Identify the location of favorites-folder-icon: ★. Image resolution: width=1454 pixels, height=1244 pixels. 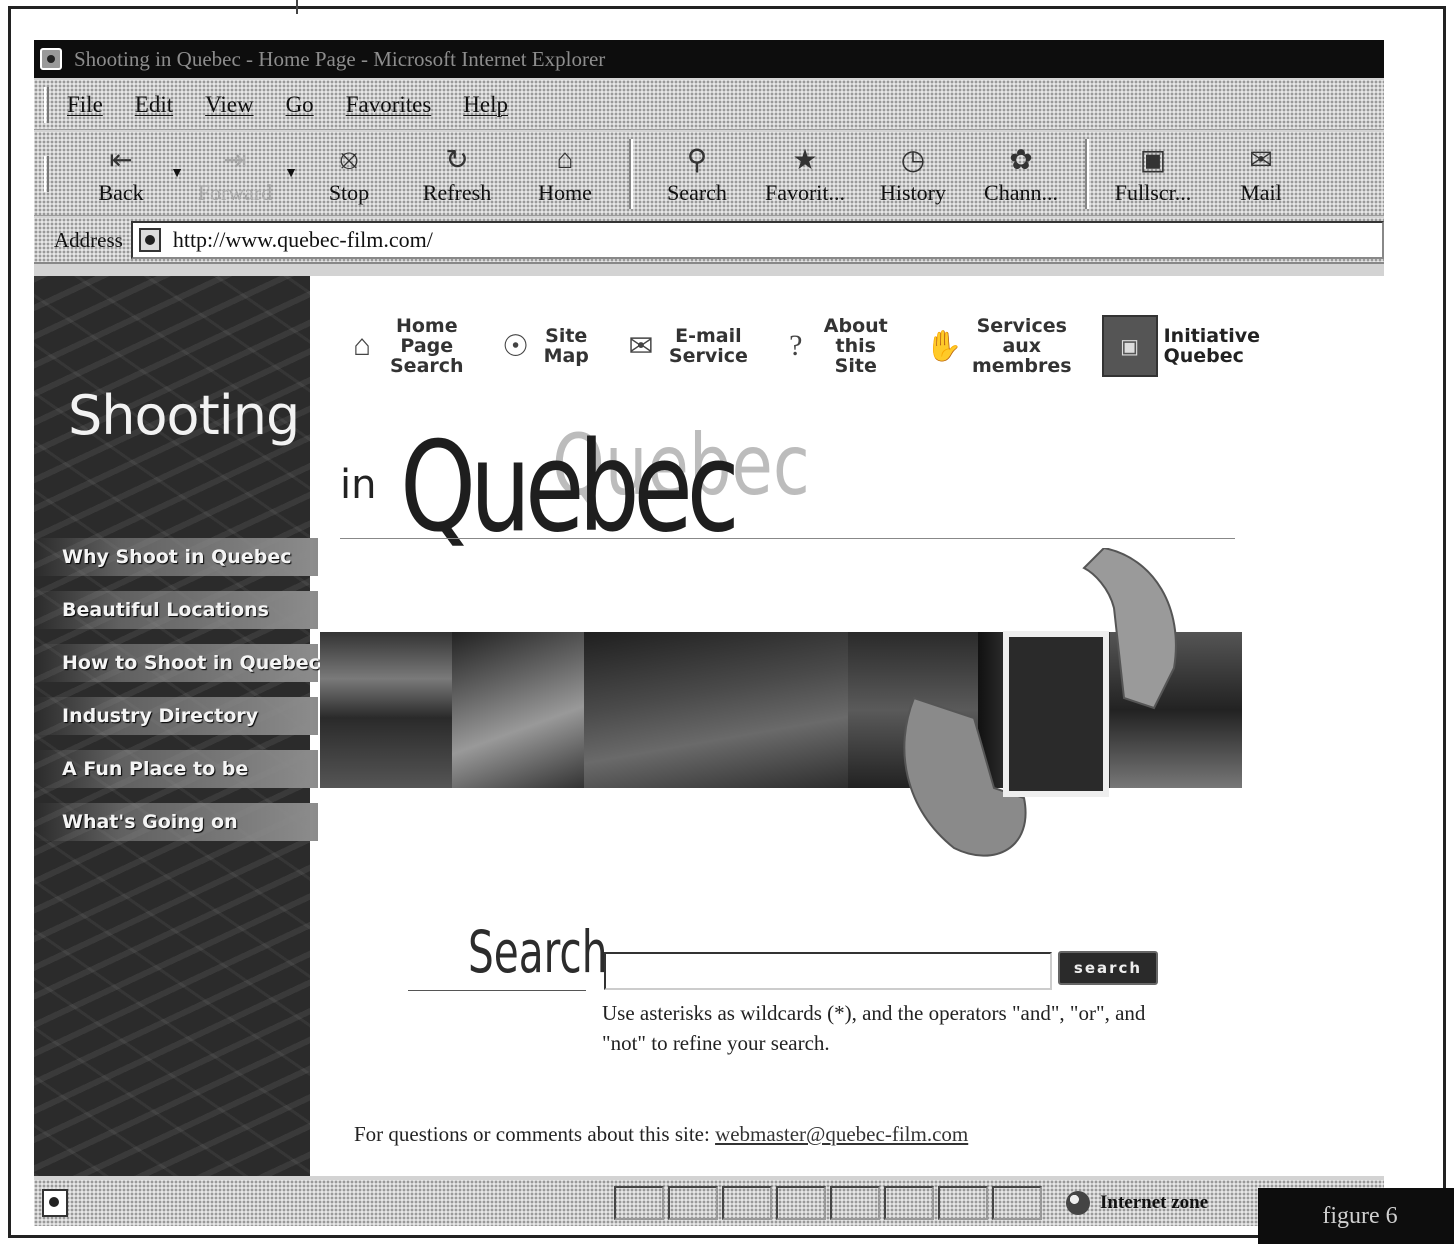
(805, 160).